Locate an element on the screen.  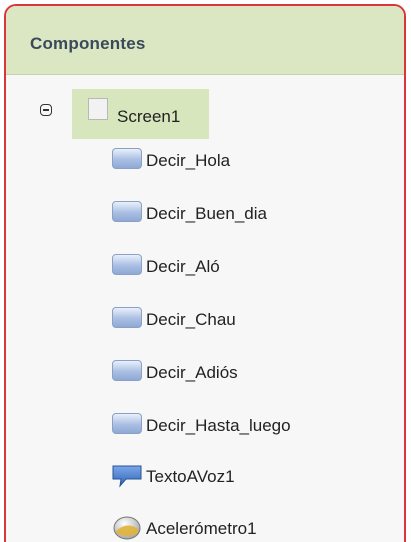
panel-title: Componentes is located at coordinates (88, 43).